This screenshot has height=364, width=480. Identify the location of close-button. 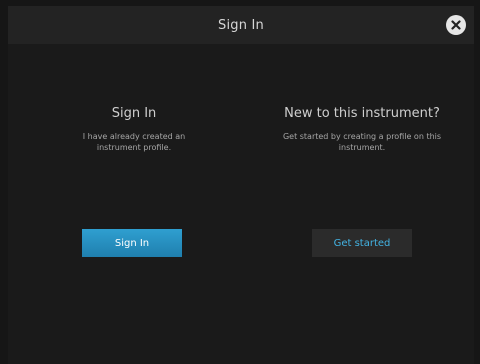
(456, 25).